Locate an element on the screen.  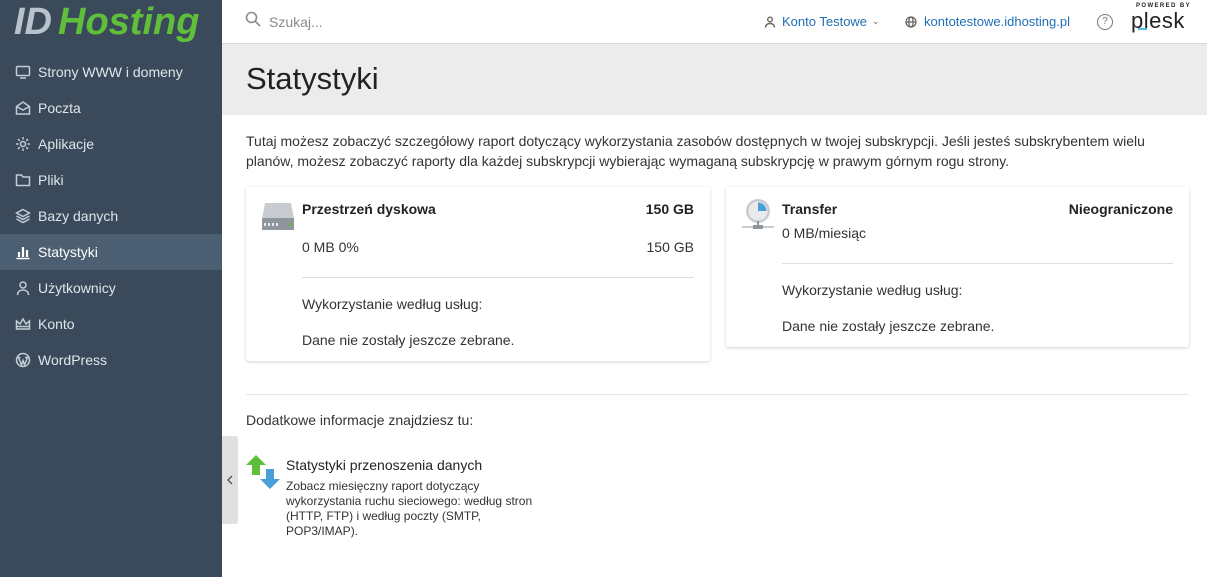
svg-text: Hosting is located at coordinates (128, 22).